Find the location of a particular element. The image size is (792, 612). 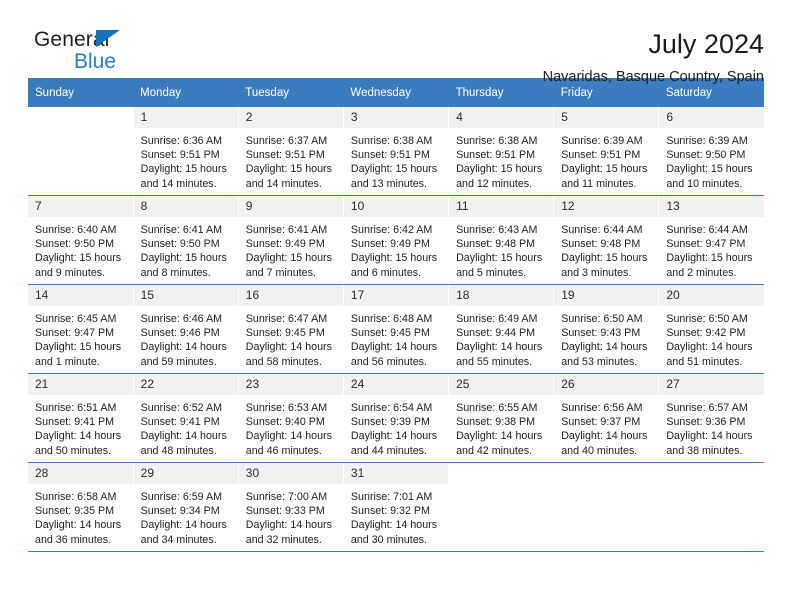

daylight-text: and 6 minutes. is located at coordinates (386, 272).